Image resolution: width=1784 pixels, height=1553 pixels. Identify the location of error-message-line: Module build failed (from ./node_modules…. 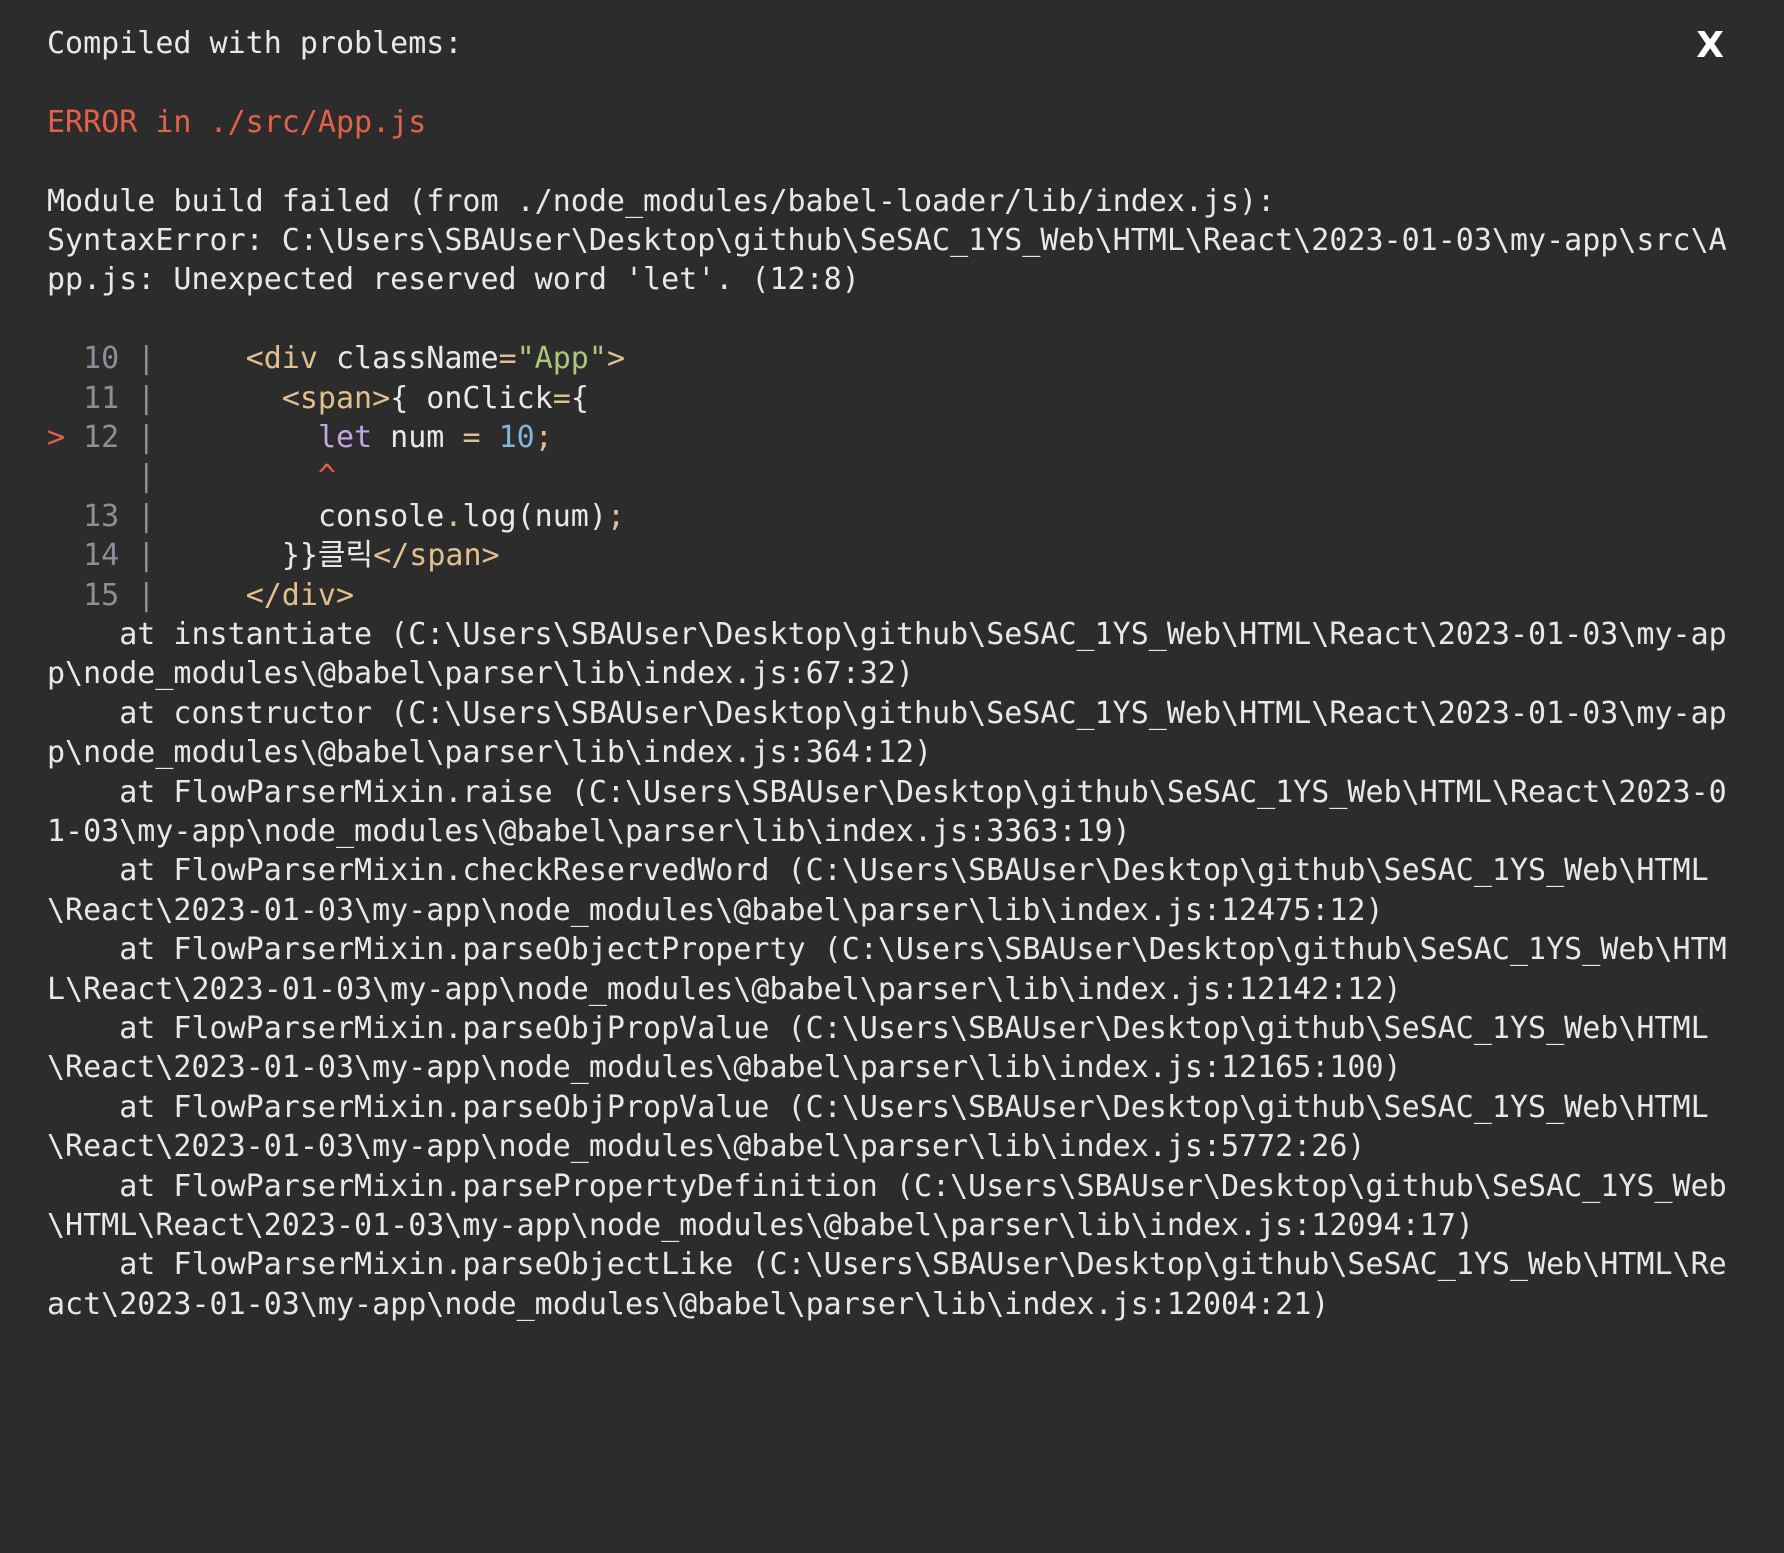
(661, 201).